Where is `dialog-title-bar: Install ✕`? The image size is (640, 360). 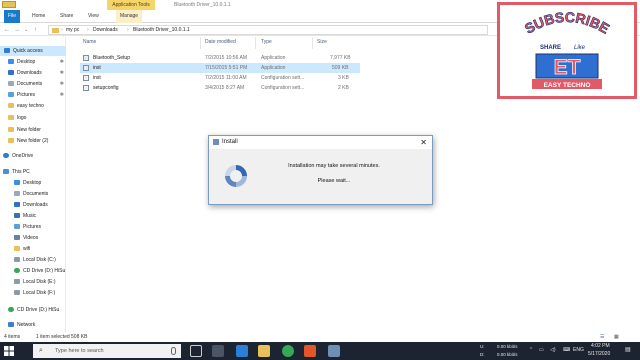
dialog-title-bar: Install ✕ is located at coordinates (320, 142).